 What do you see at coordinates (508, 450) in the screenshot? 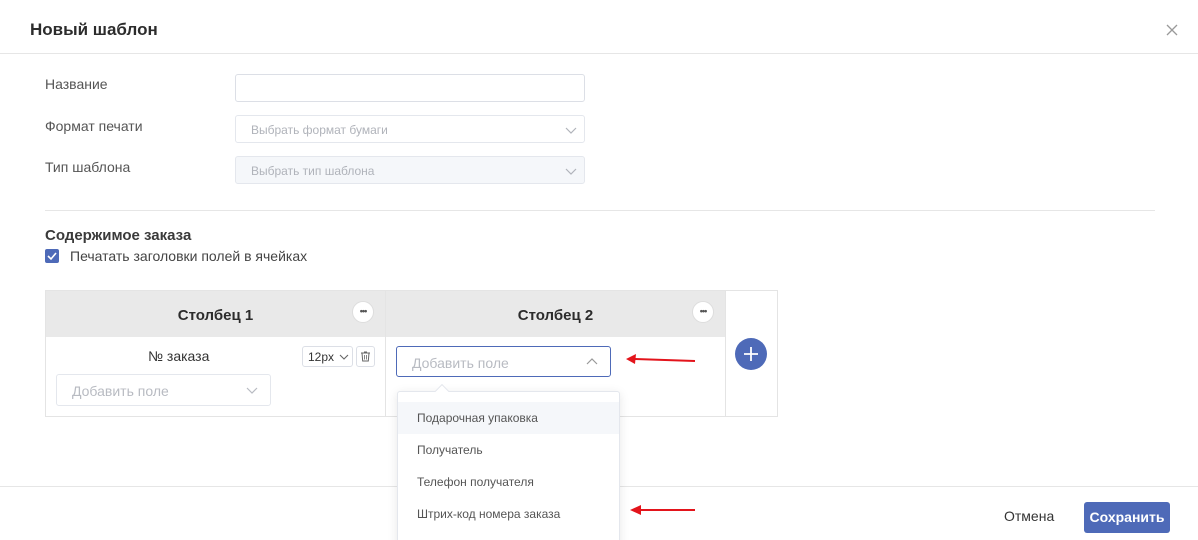
I see `dropdown-item: Получатель` at bounding box center [508, 450].